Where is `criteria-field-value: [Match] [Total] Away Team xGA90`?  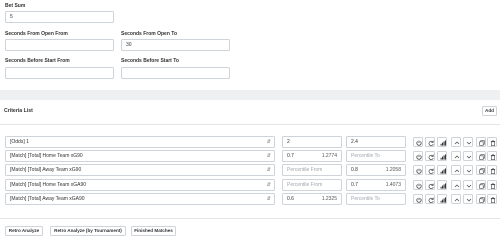 criteria-field-value: [Match] [Total] Away Team xGA90 is located at coordinates (47, 199).